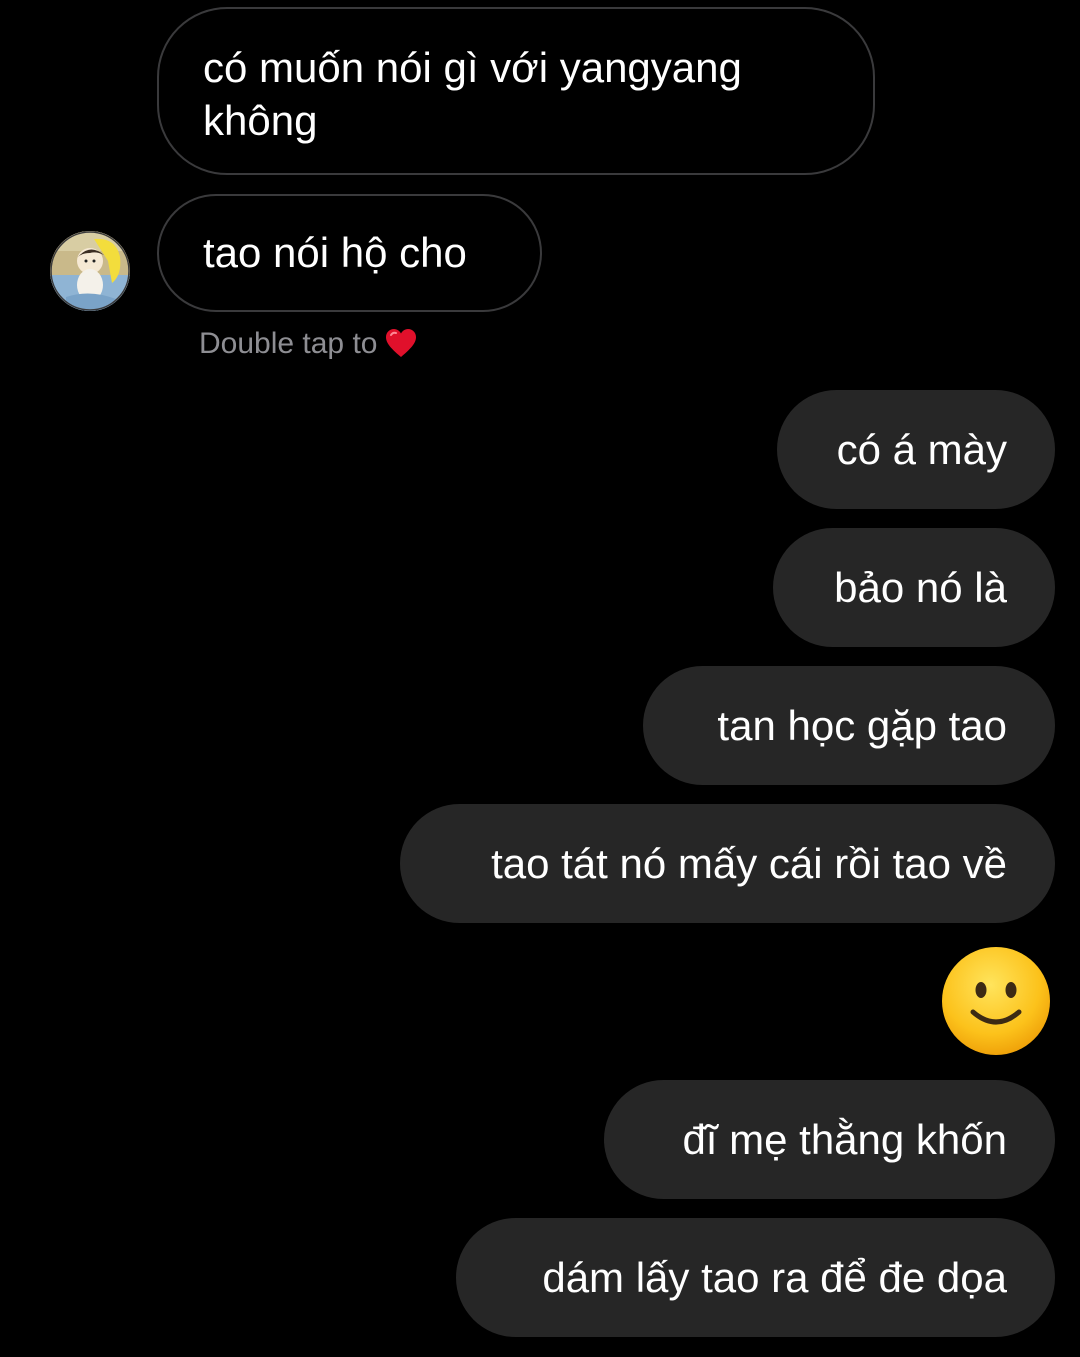 Image resolution: width=1080 pixels, height=1357 pixels. Describe the element at coordinates (774, 1277) in the screenshot. I see `message-text: dám lấy tao ra để đe dọa` at that location.